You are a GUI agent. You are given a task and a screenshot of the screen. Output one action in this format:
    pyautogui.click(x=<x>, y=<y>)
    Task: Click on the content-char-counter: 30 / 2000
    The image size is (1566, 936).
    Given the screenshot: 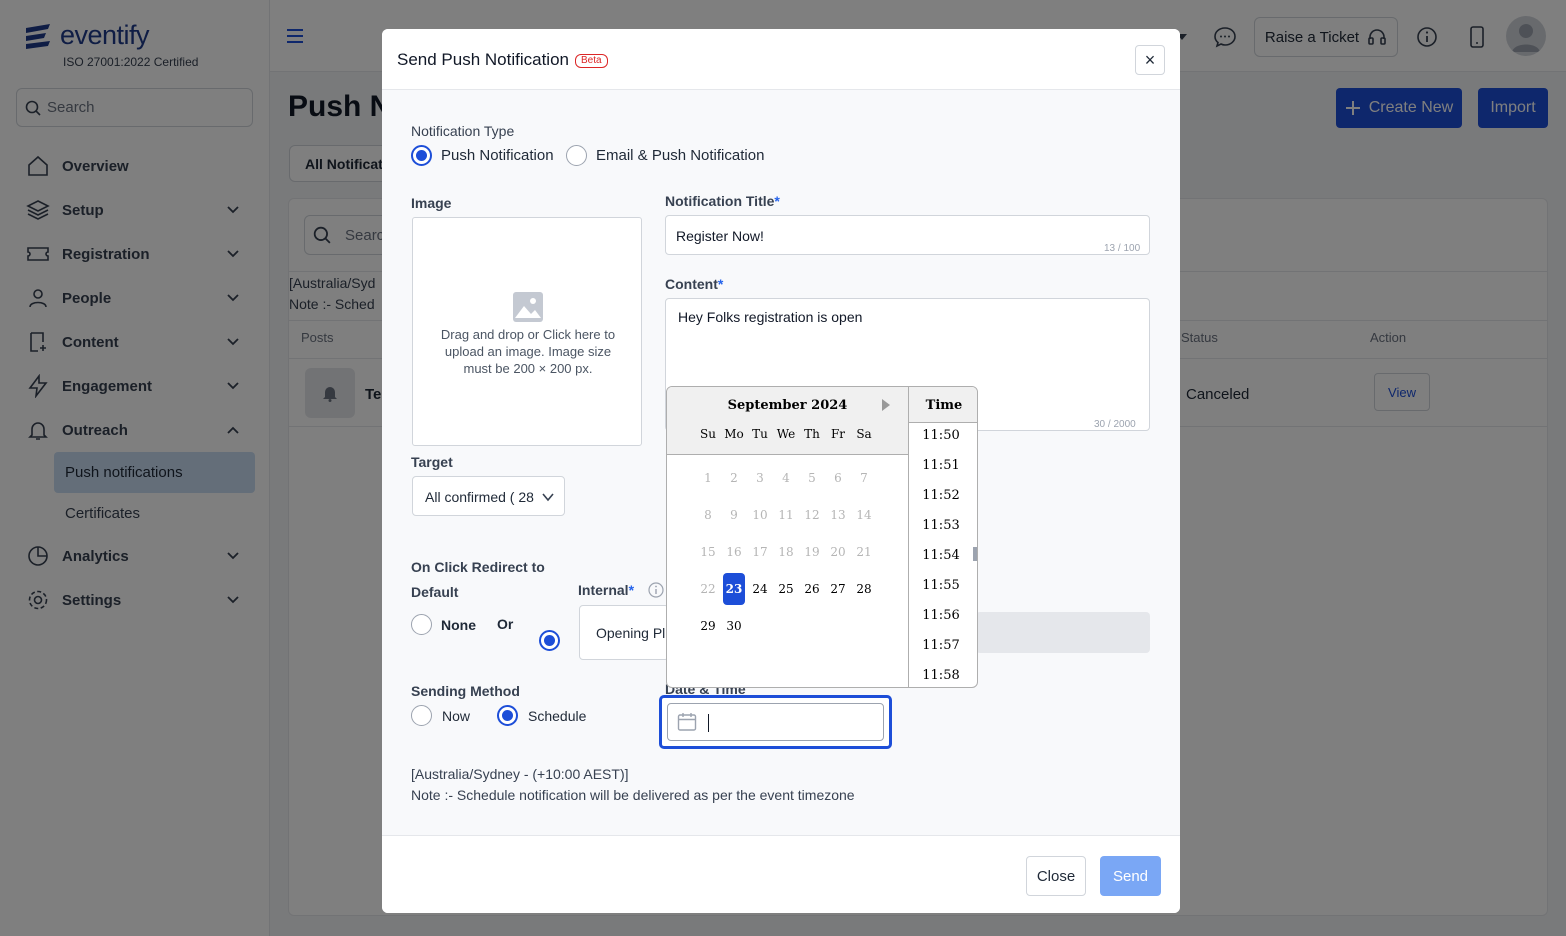 What is the action you would take?
    pyautogui.click(x=1115, y=424)
    